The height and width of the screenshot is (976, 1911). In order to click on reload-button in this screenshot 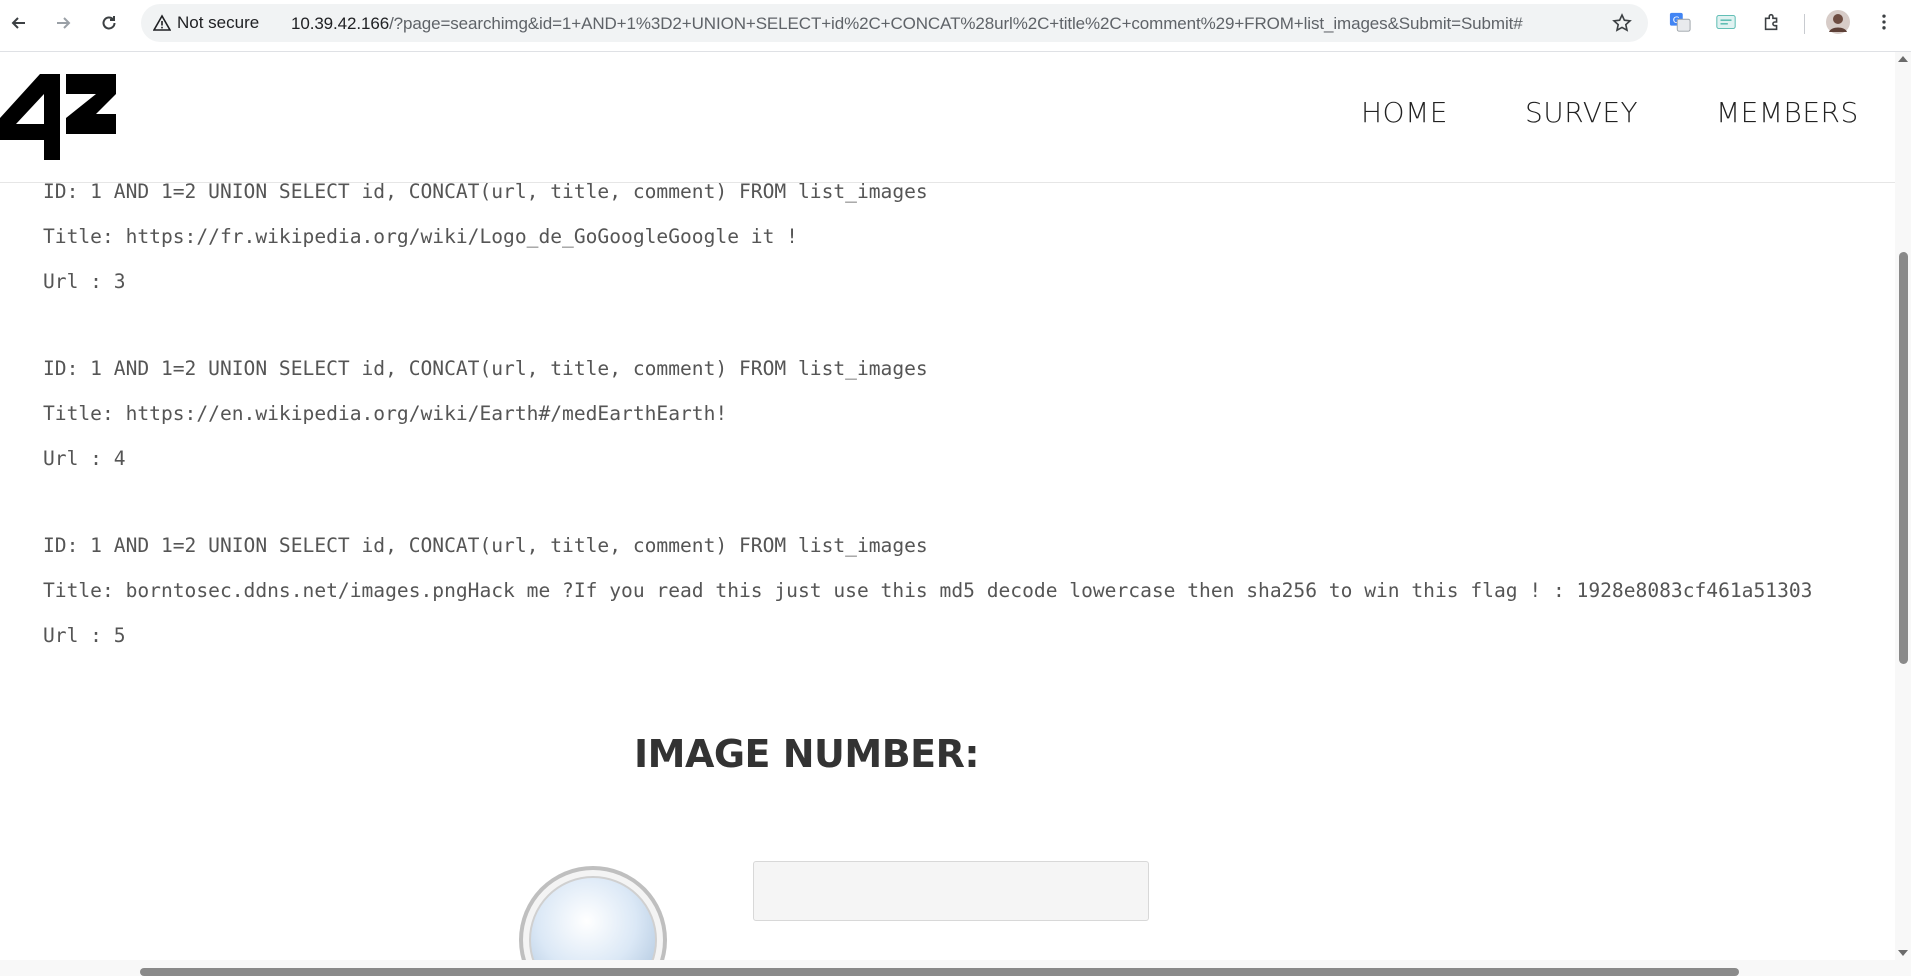, I will do `click(109, 23)`.